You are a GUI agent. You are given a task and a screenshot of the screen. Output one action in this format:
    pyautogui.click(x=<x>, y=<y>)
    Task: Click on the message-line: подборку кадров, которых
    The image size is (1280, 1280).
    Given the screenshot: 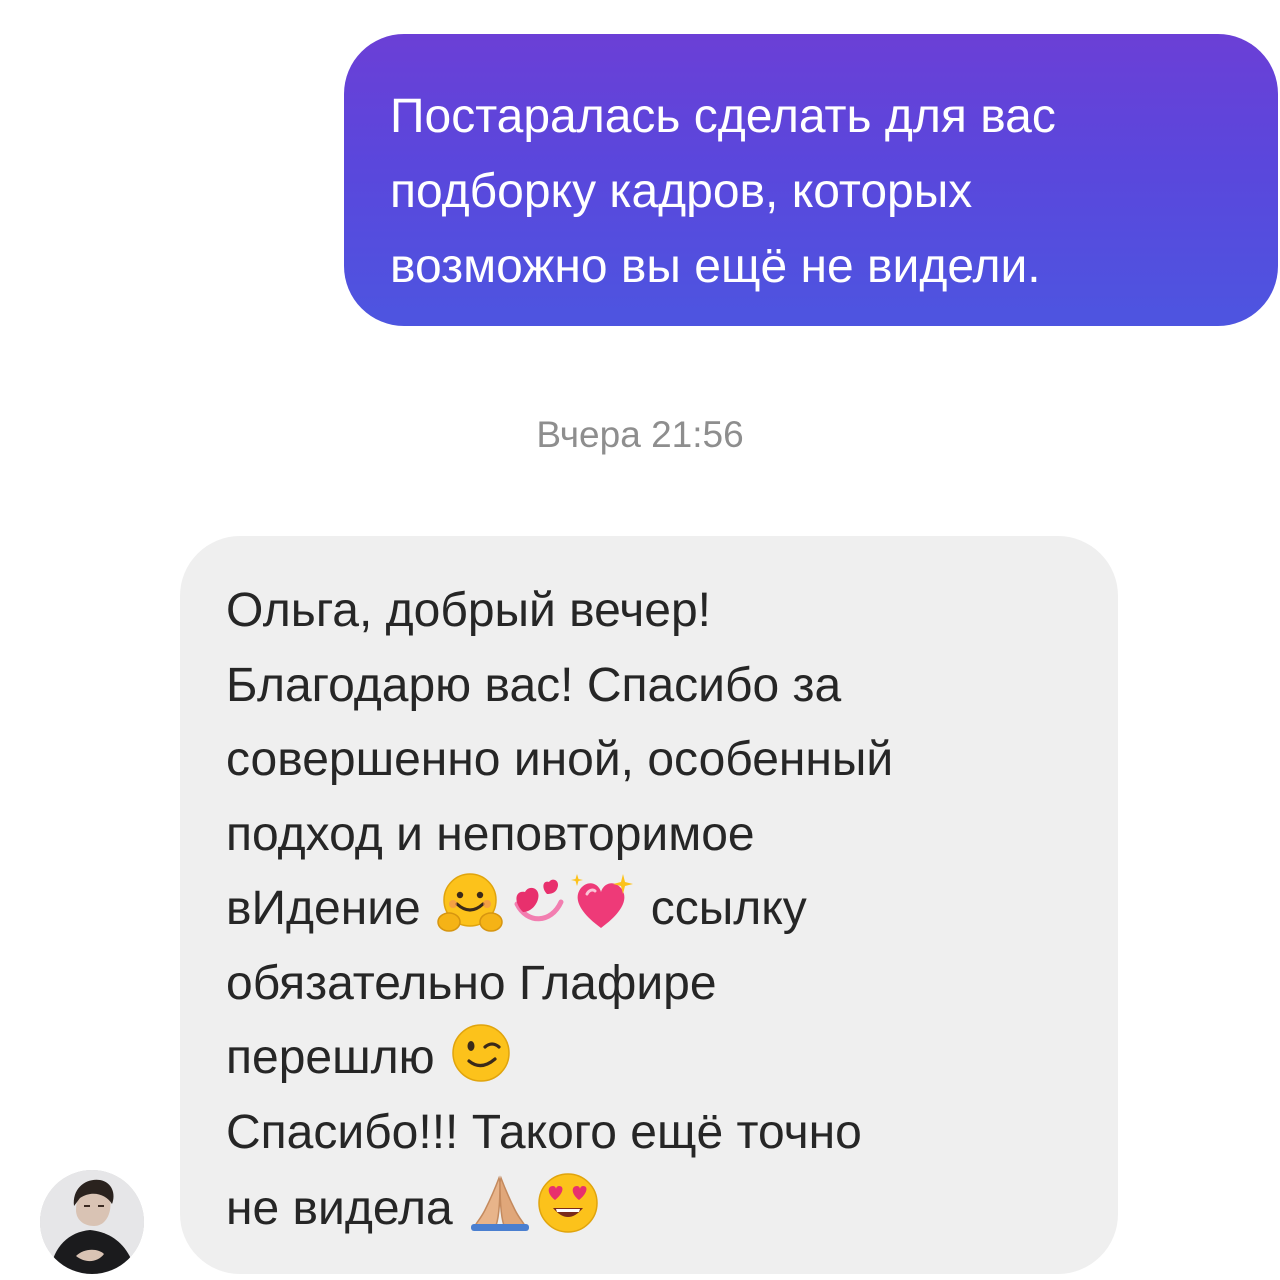 What is the action you would take?
    pyautogui.click(x=681, y=191)
    